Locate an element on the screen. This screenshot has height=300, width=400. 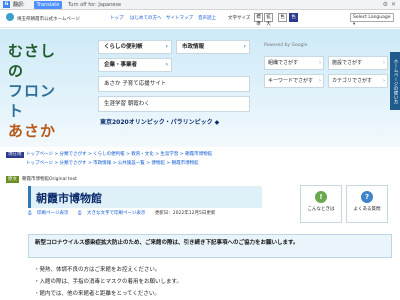
list-item: ・入館の際は、手指の消毒とマスクの着用をお願いします。 is located at coordinates (108, 282).